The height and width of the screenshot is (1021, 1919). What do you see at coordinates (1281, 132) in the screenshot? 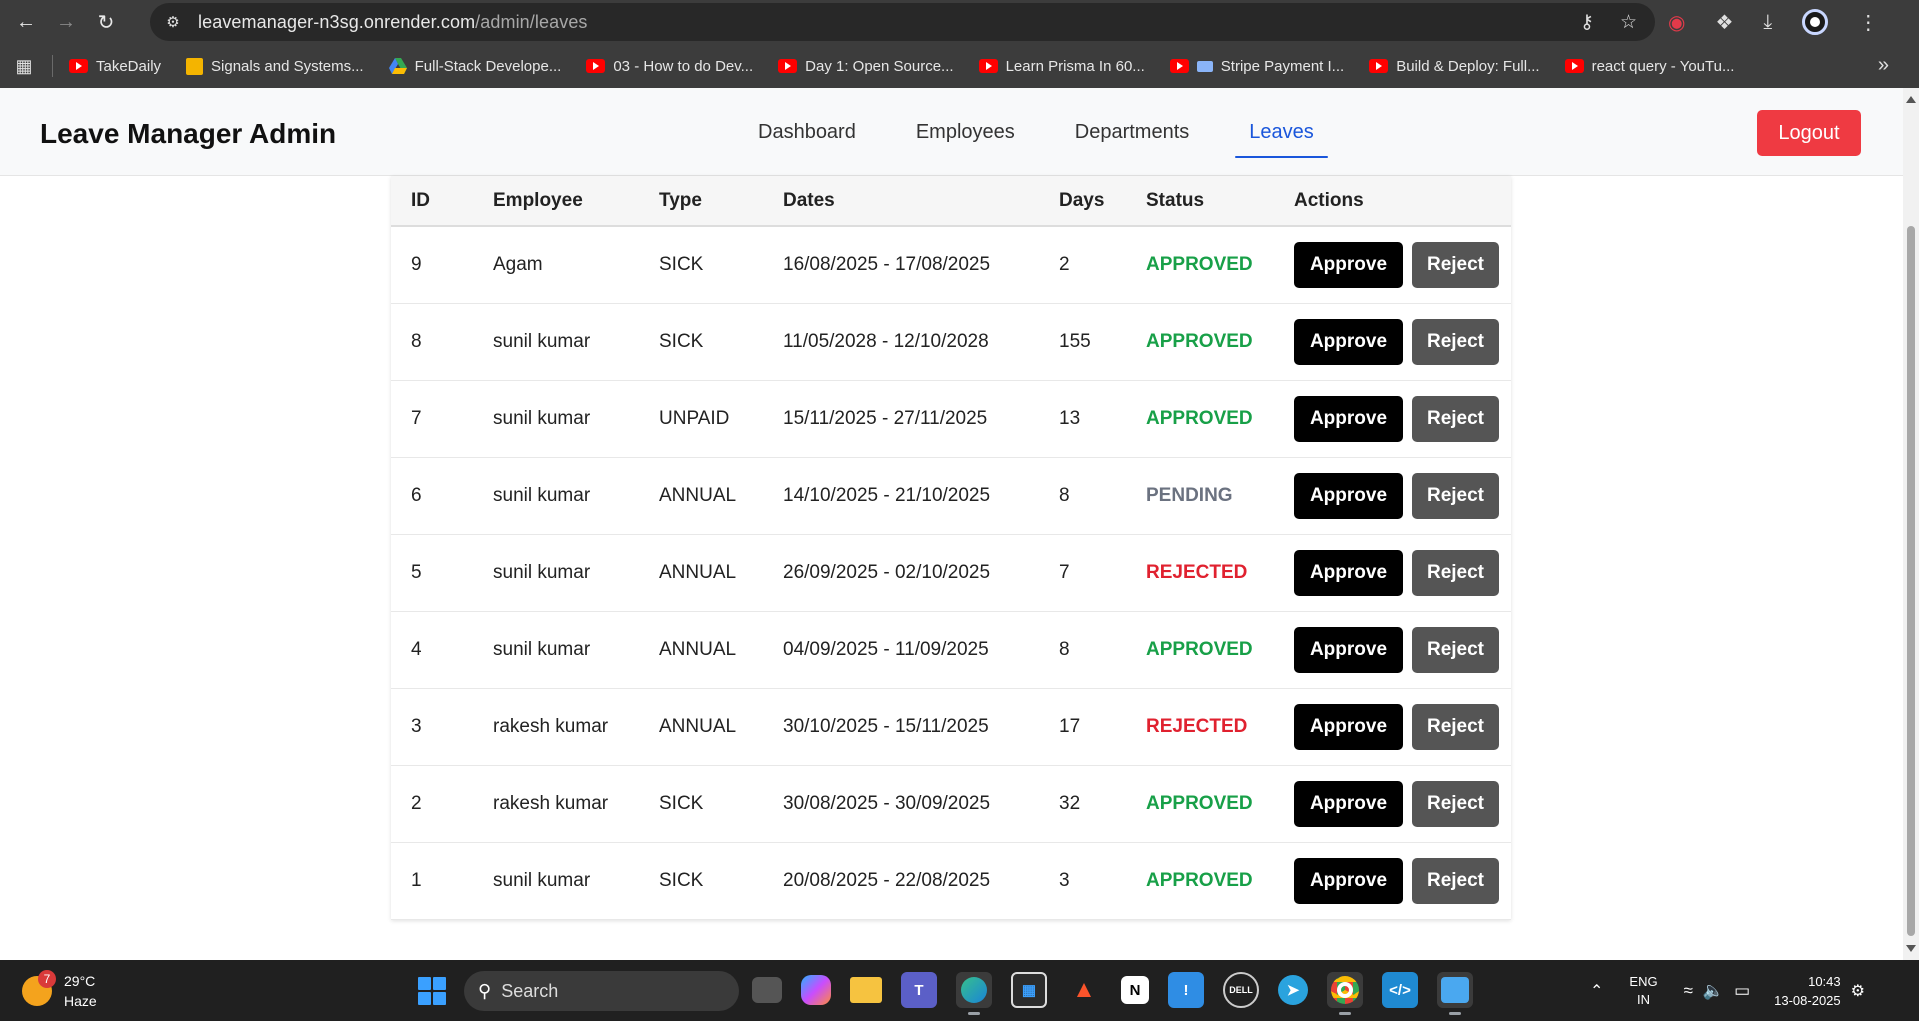
I see `nav-leaves: Leaves` at bounding box center [1281, 132].